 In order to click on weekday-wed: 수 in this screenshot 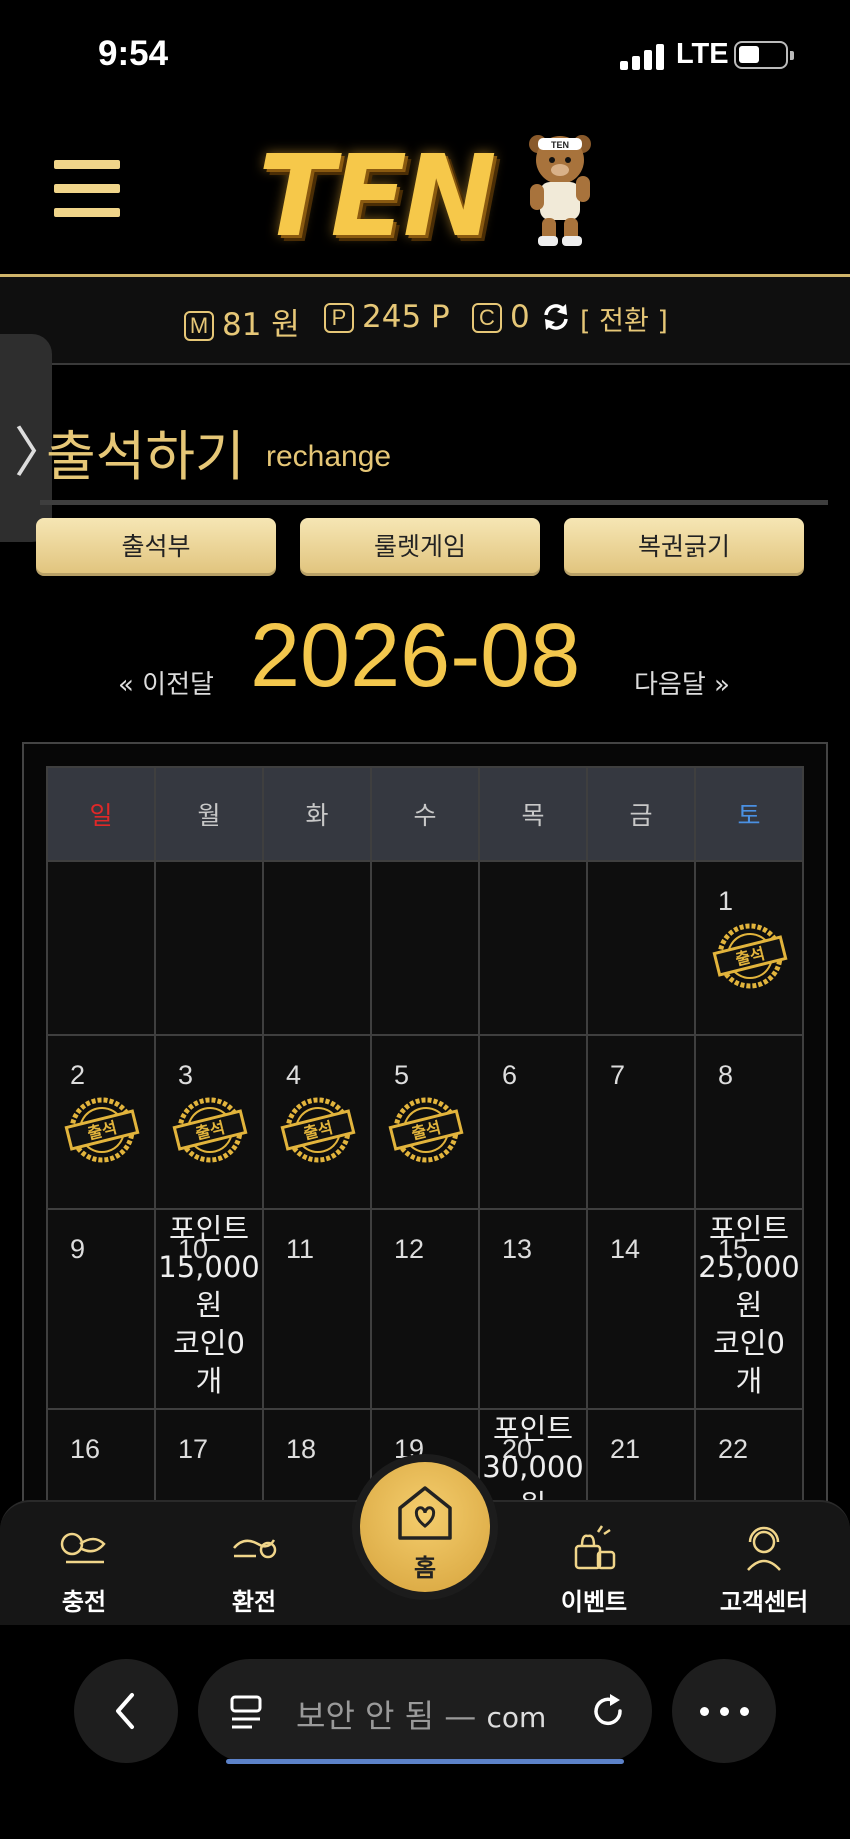, I will do `click(425, 814)`.